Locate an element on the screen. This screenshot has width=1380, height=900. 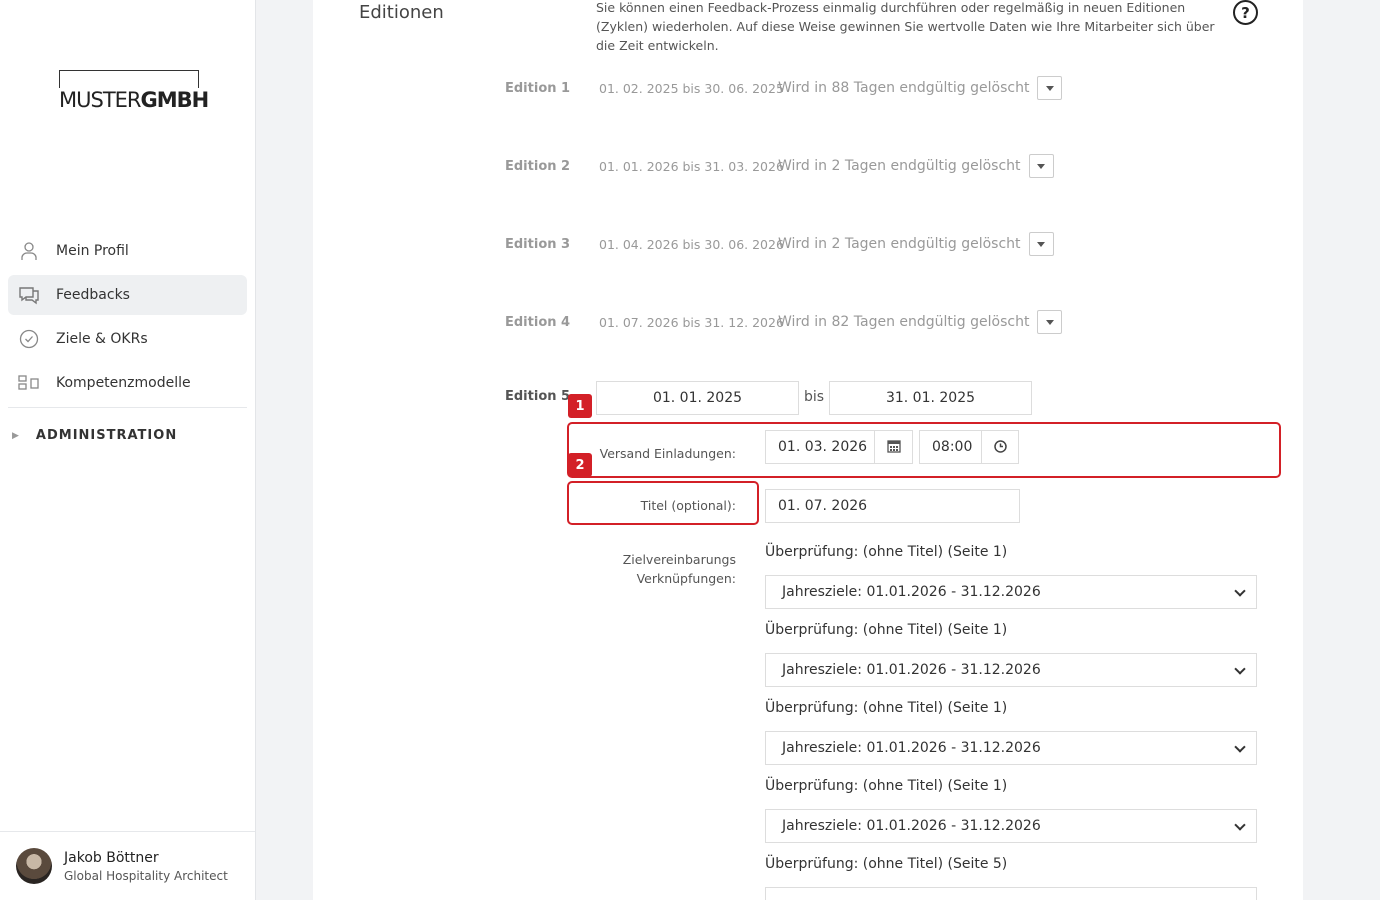
calendar-button is located at coordinates (893, 447).